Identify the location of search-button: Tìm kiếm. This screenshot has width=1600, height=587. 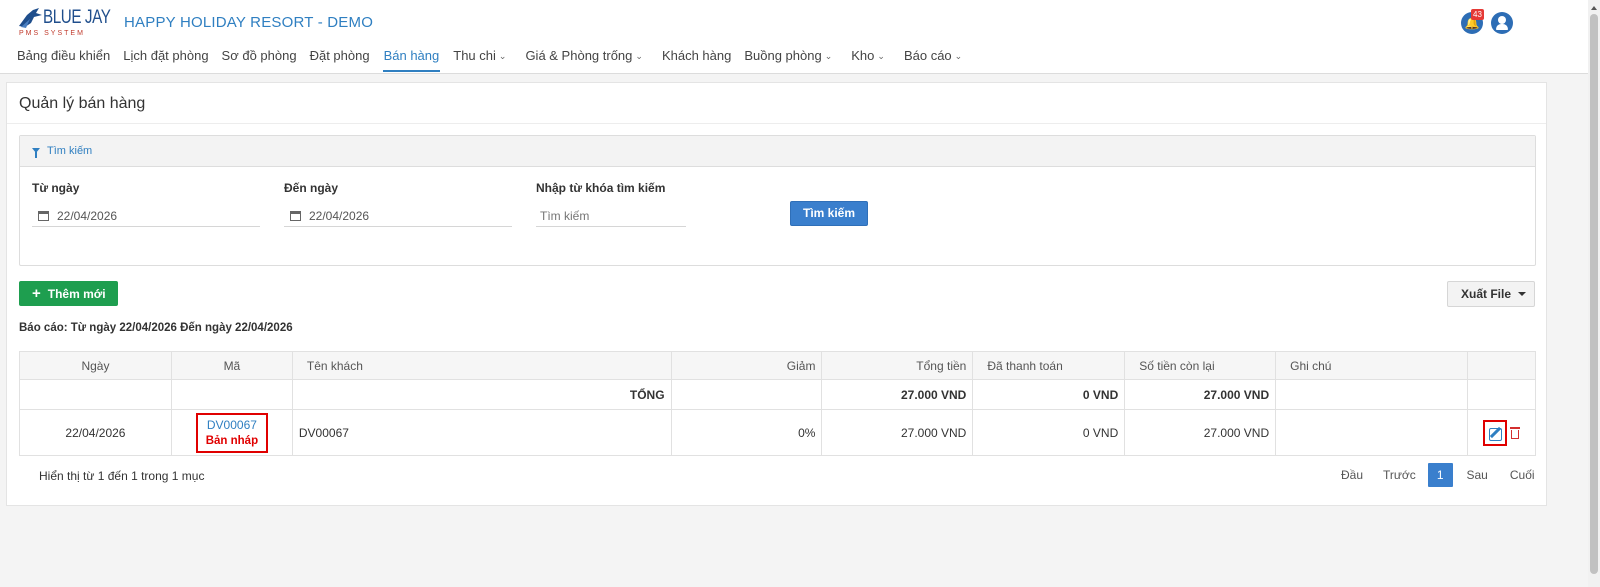
(829, 213).